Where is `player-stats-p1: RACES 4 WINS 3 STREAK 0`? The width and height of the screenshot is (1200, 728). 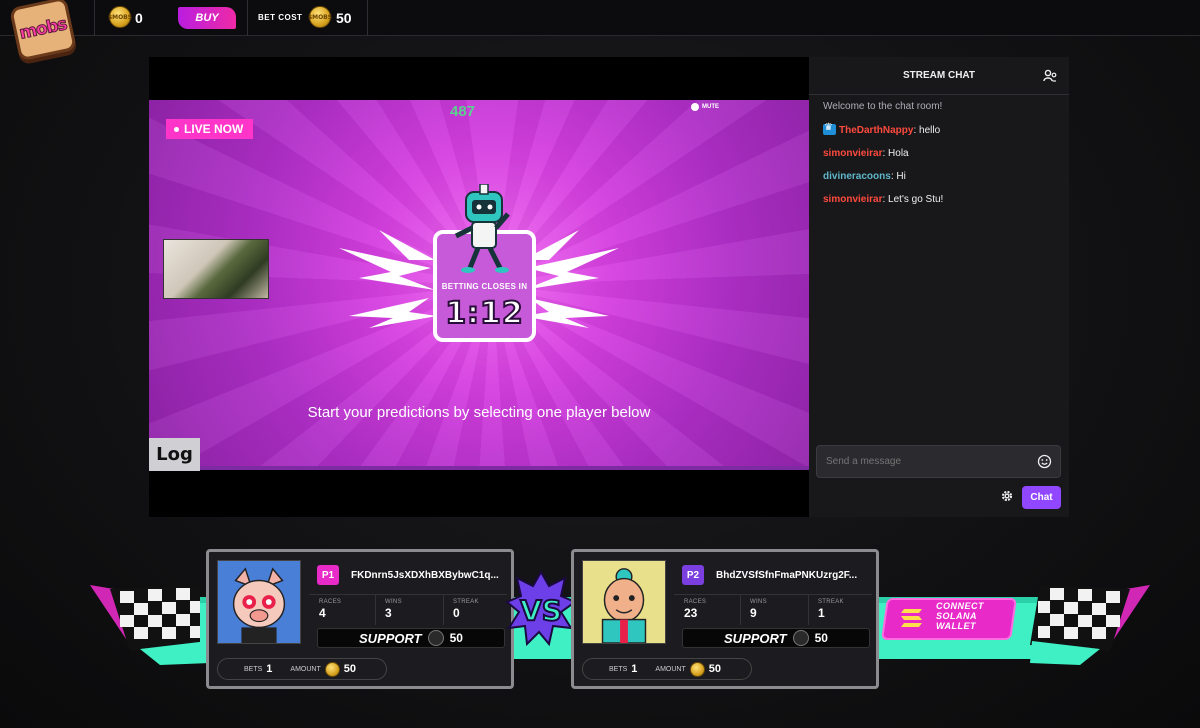 player-stats-p1: RACES 4 WINS 3 STREAK 0 is located at coordinates (408, 609).